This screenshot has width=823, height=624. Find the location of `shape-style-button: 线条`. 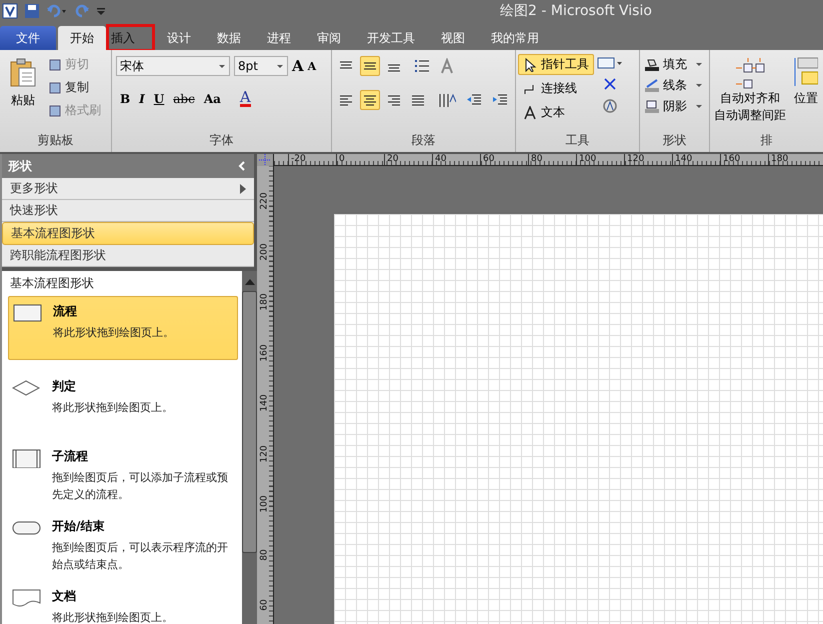

shape-style-button: 线条 is located at coordinates (675, 85).